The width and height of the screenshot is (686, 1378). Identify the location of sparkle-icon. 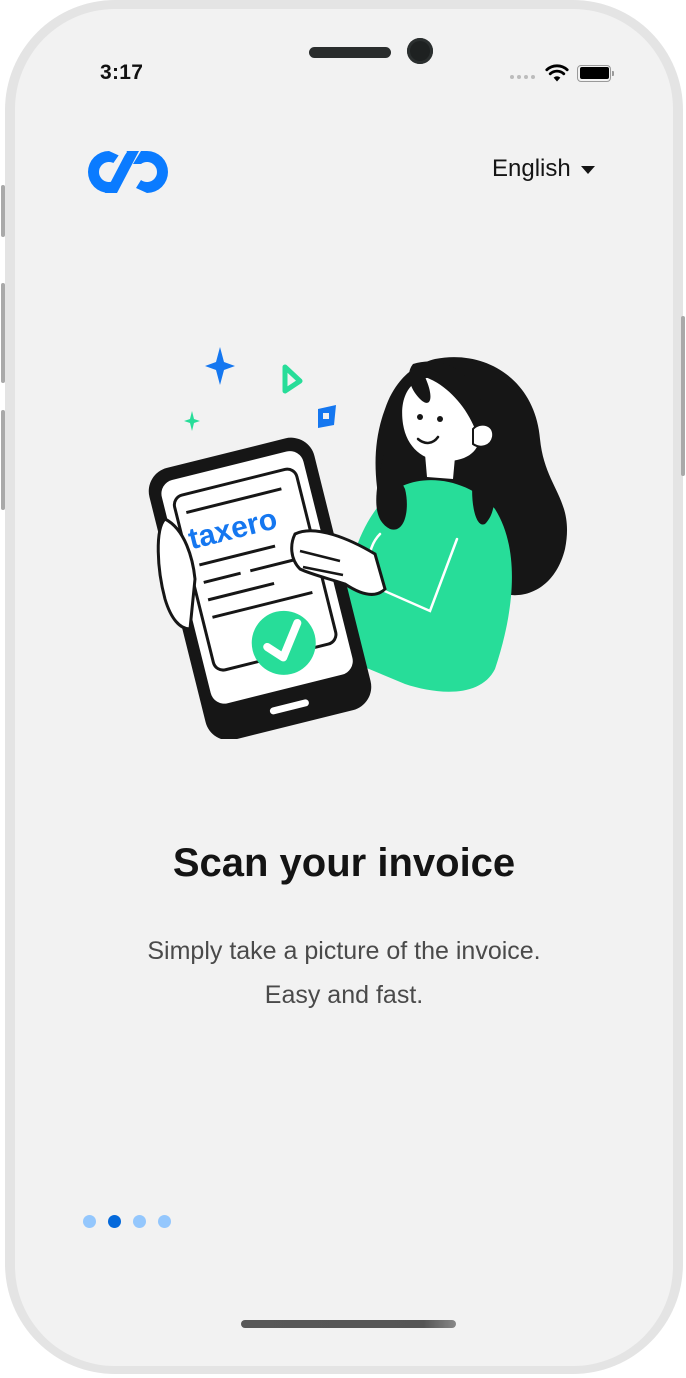
(220, 366).